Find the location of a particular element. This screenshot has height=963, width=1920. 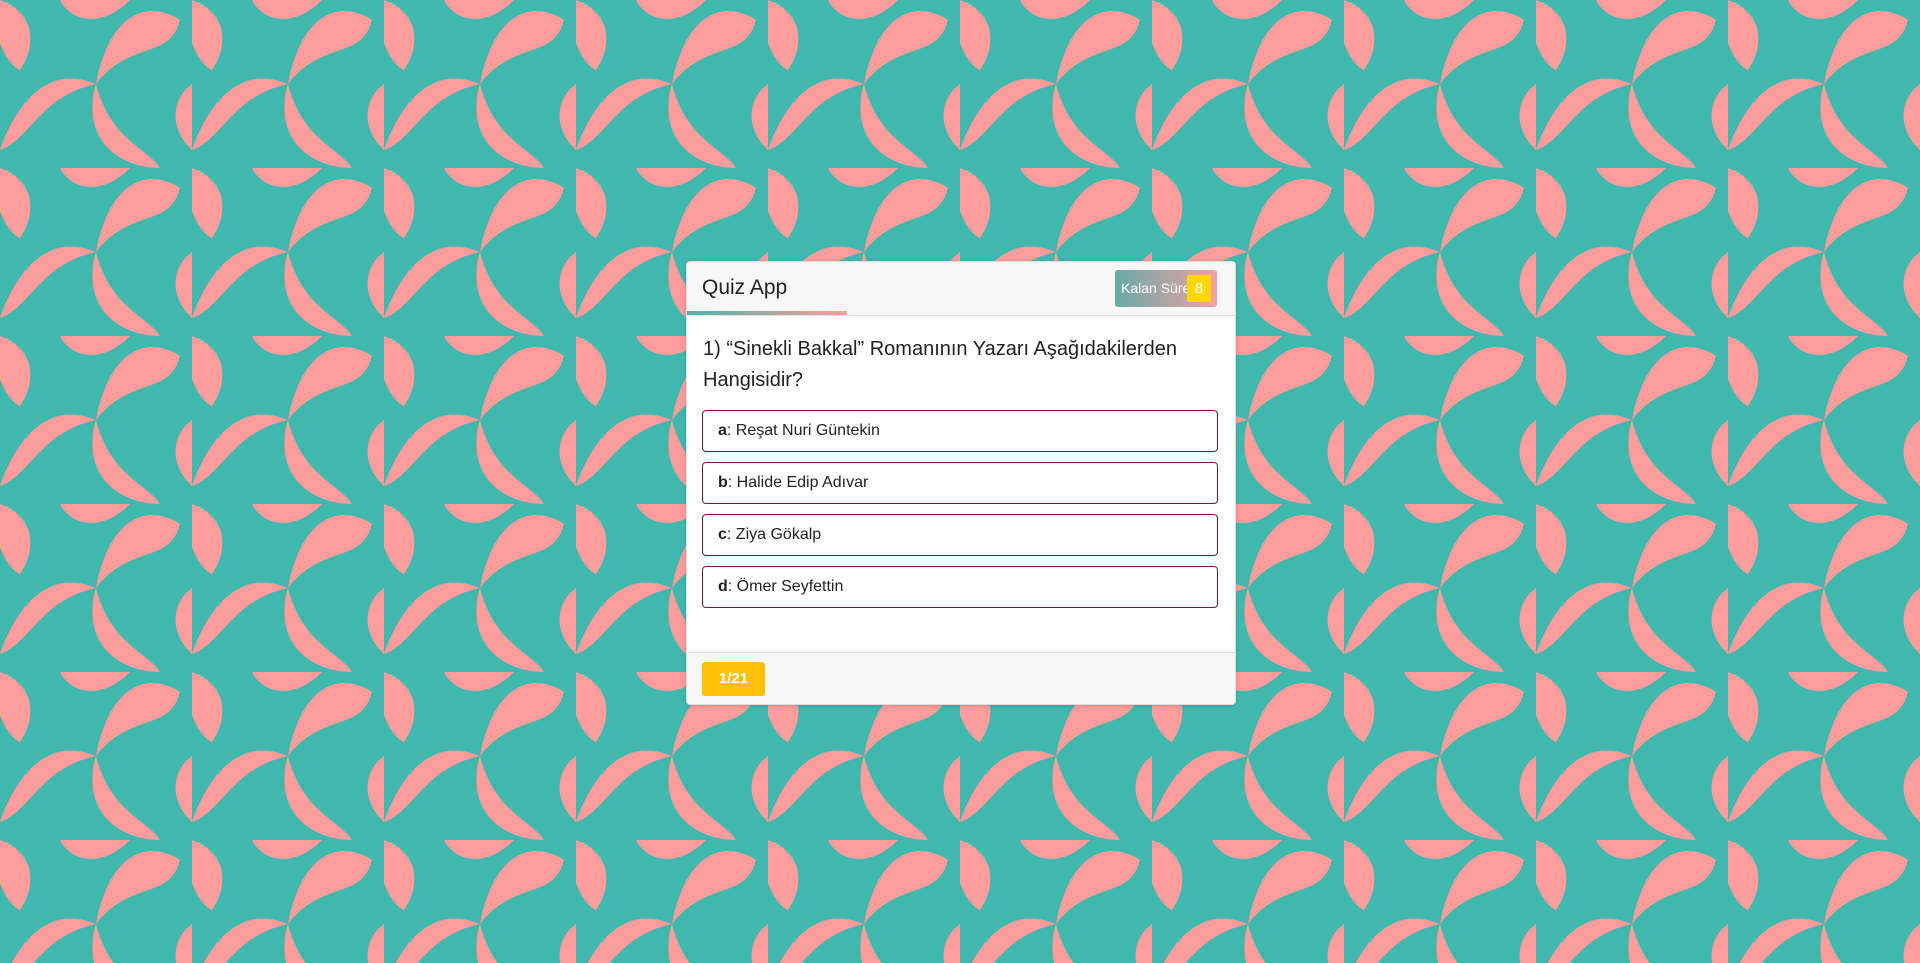

option-key: d is located at coordinates (723, 586).